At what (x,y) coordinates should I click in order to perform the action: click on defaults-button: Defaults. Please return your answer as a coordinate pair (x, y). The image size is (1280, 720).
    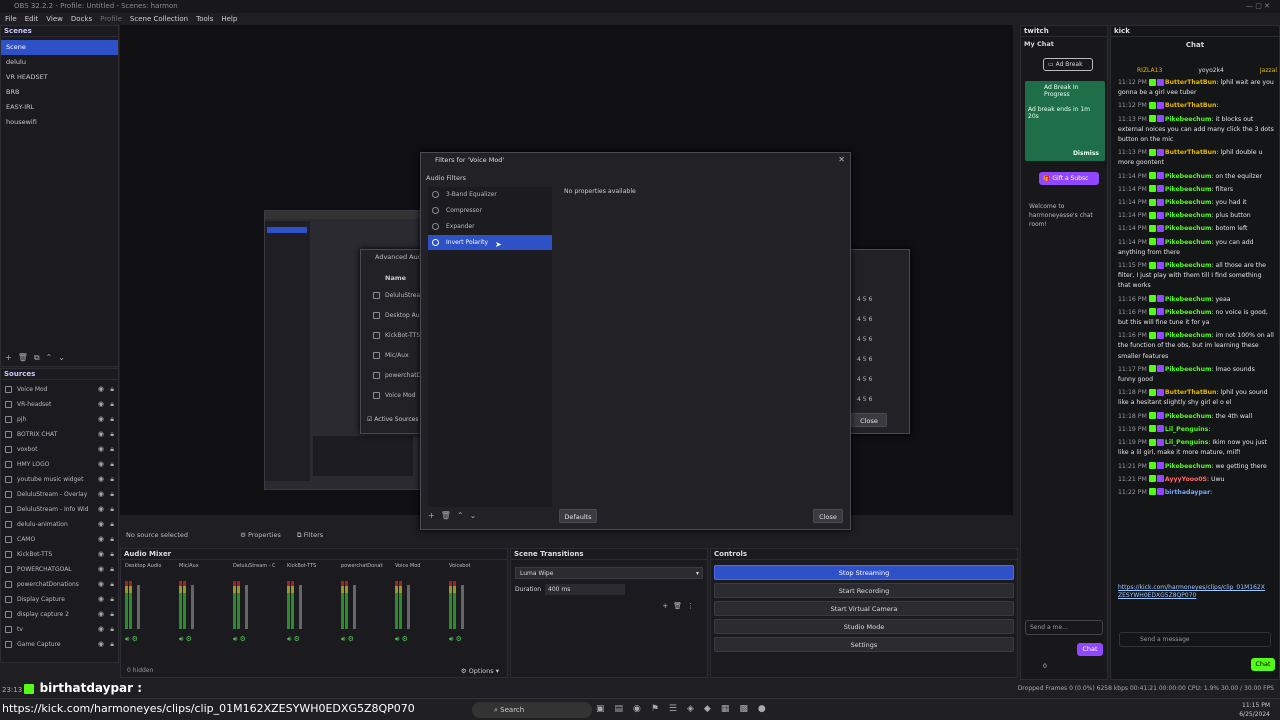
    Looking at the image, I should click on (578, 516).